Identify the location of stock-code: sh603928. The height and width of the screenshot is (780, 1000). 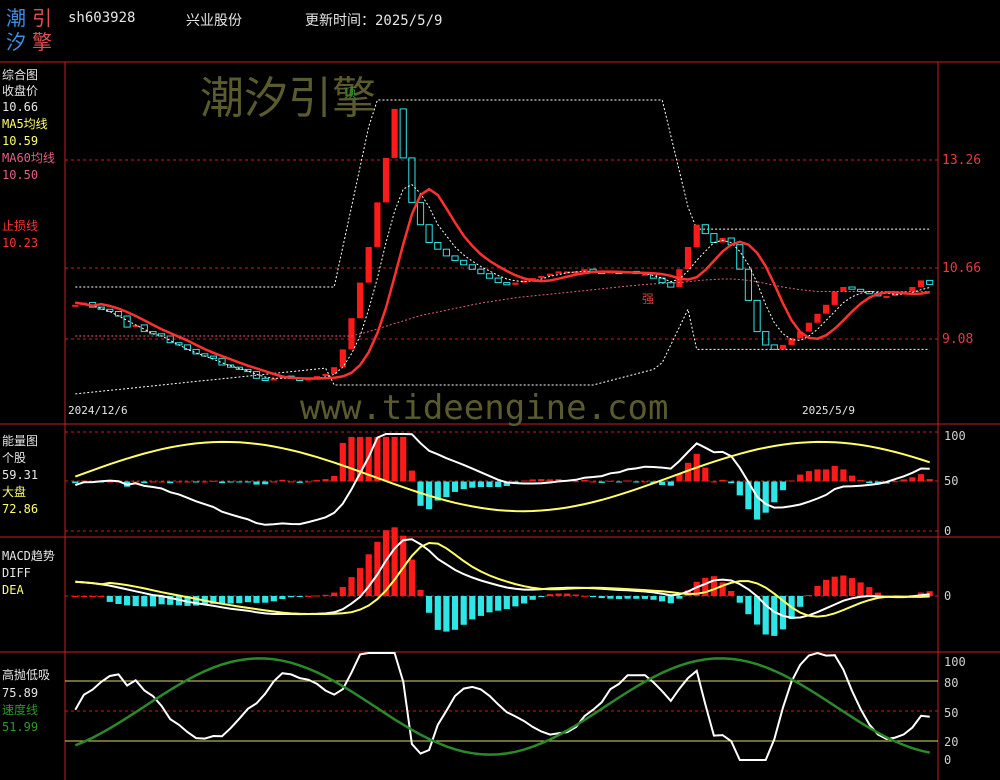
(102, 18).